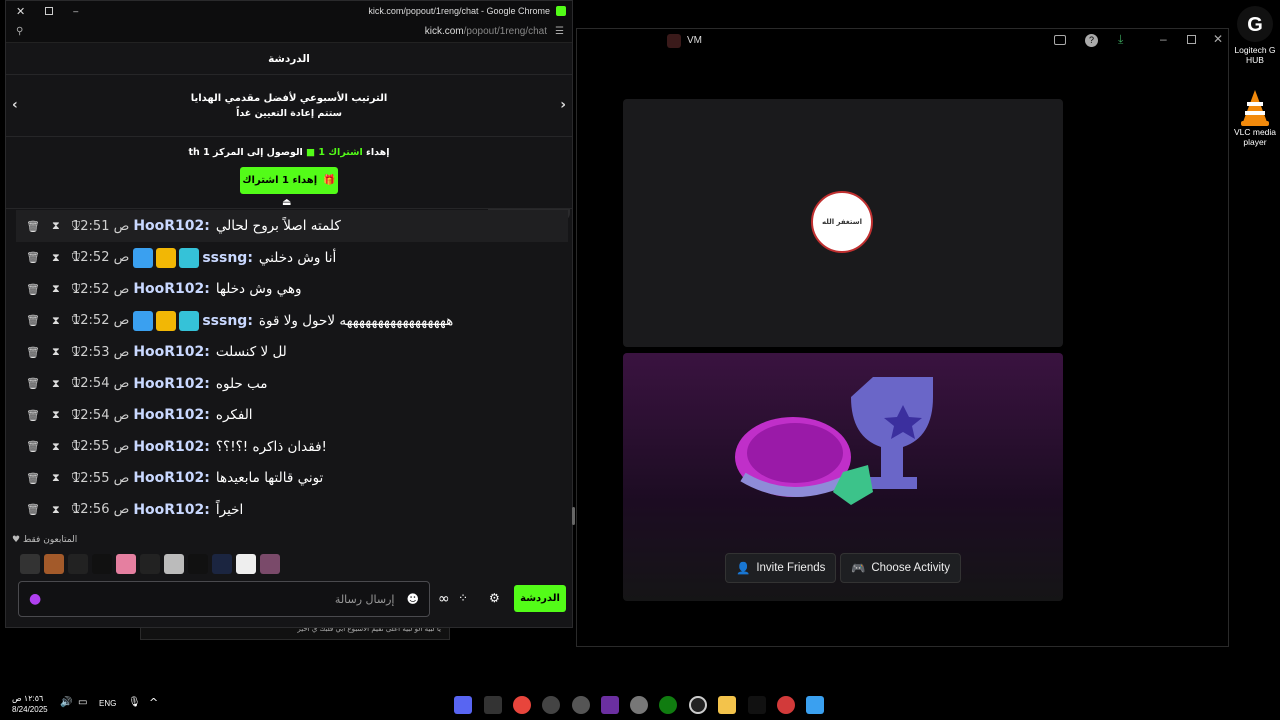 The height and width of the screenshot is (720, 1280). What do you see at coordinates (444, 599) in the screenshot?
I see `infinity-icon: ∞` at bounding box center [444, 599].